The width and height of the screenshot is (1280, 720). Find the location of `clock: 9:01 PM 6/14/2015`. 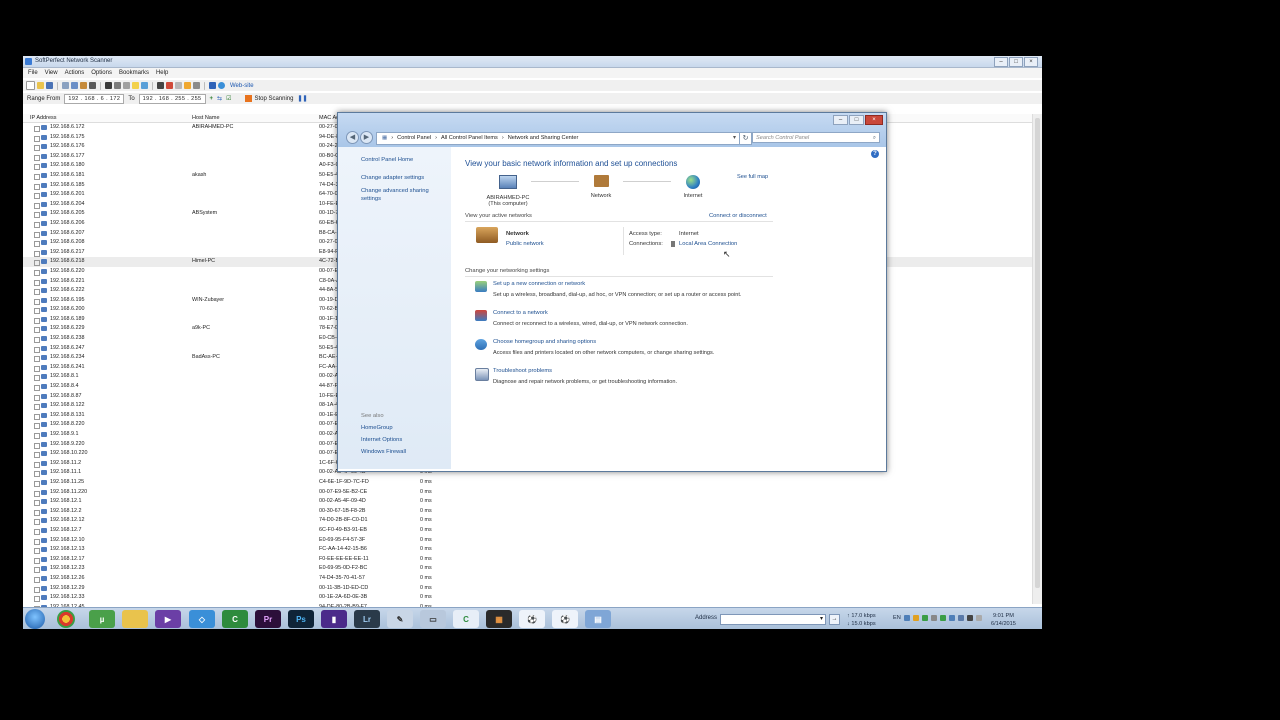

clock: 9:01 PM 6/14/2015 is located at coordinates (1003, 620).